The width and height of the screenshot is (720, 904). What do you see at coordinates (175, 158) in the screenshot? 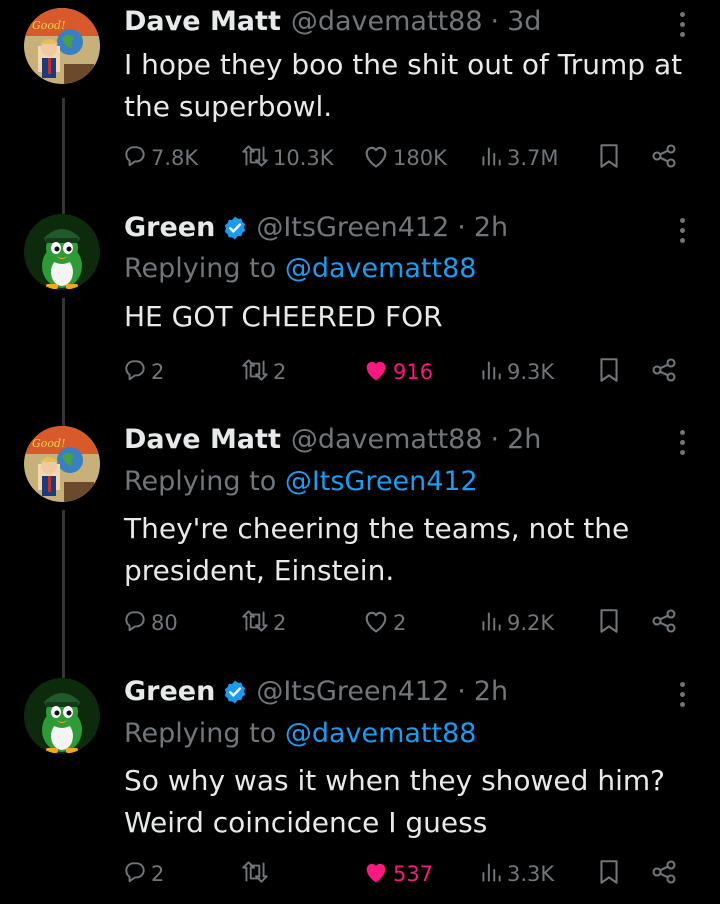
I see `reply-count: 7.8K` at bounding box center [175, 158].